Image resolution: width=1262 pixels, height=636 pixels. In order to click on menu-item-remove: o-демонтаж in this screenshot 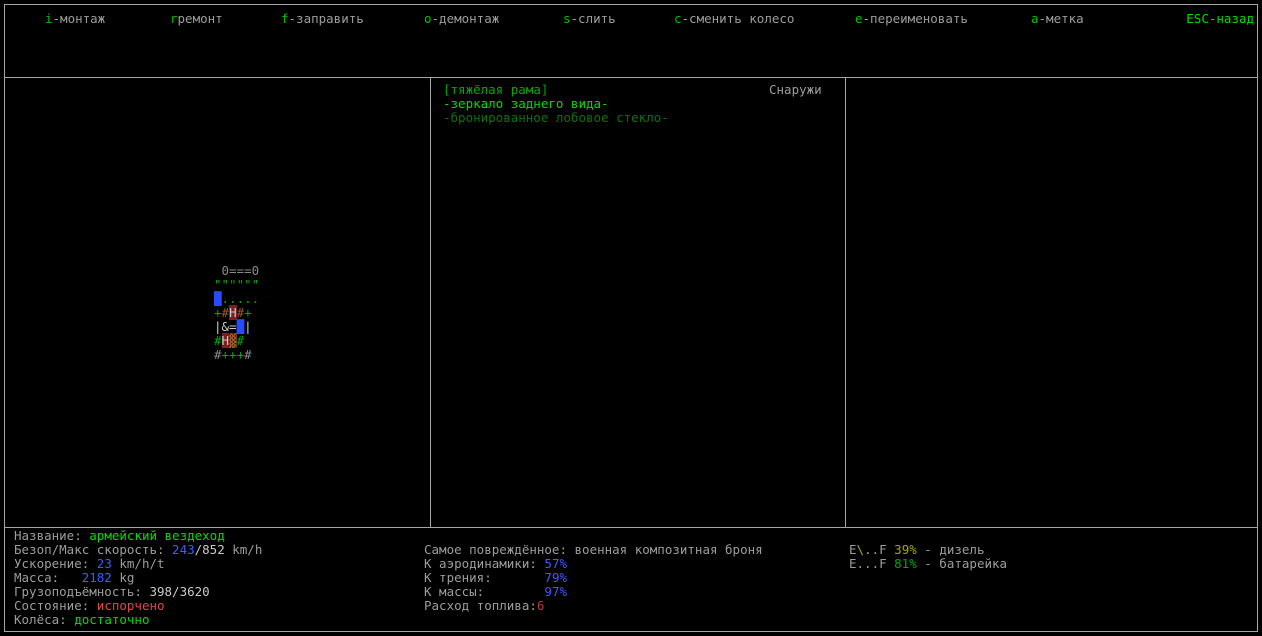, I will do `click(461, 19)`.